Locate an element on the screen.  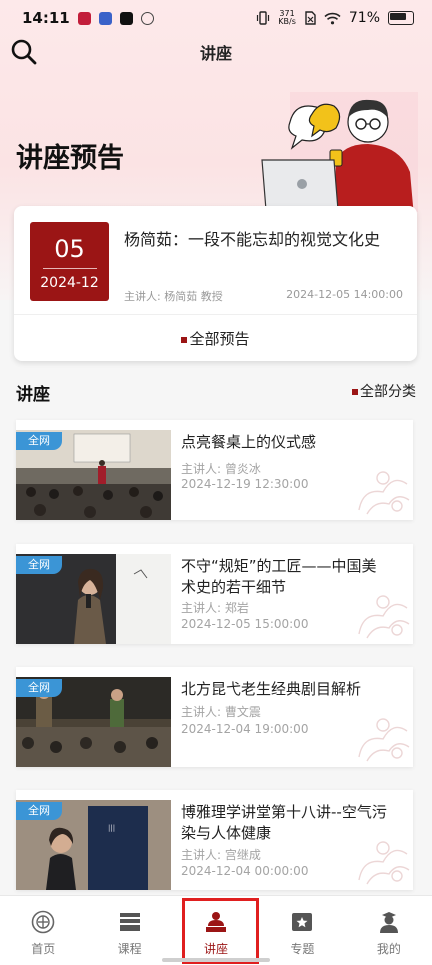
wifi-icon is located at coordinates (332, 18).